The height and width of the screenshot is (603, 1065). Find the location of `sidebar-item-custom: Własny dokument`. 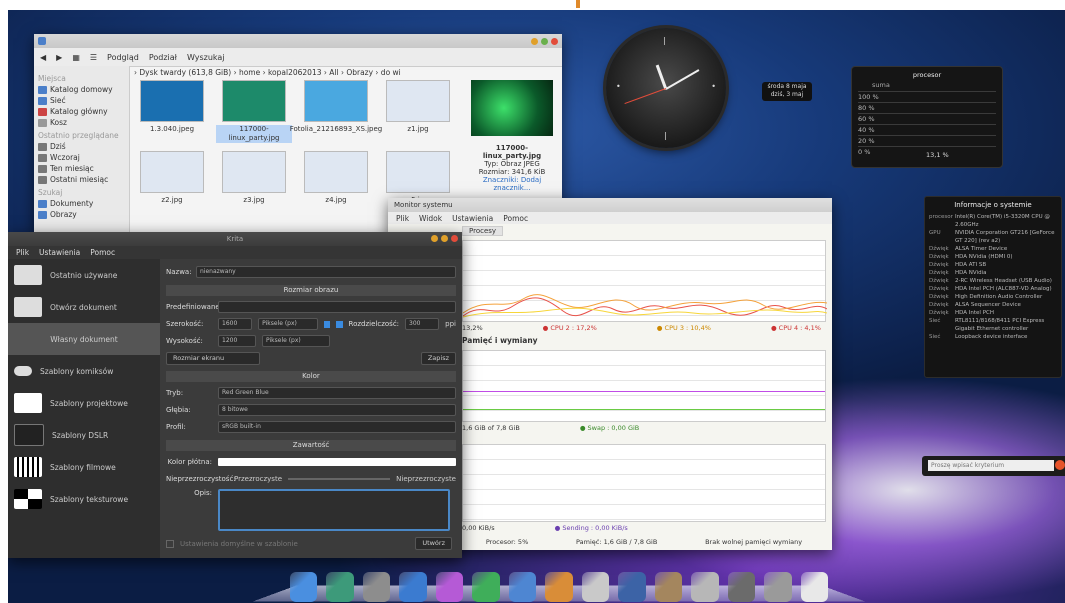

sidebar-item-custom: Własny dokument is located at coordinates (84, 339).